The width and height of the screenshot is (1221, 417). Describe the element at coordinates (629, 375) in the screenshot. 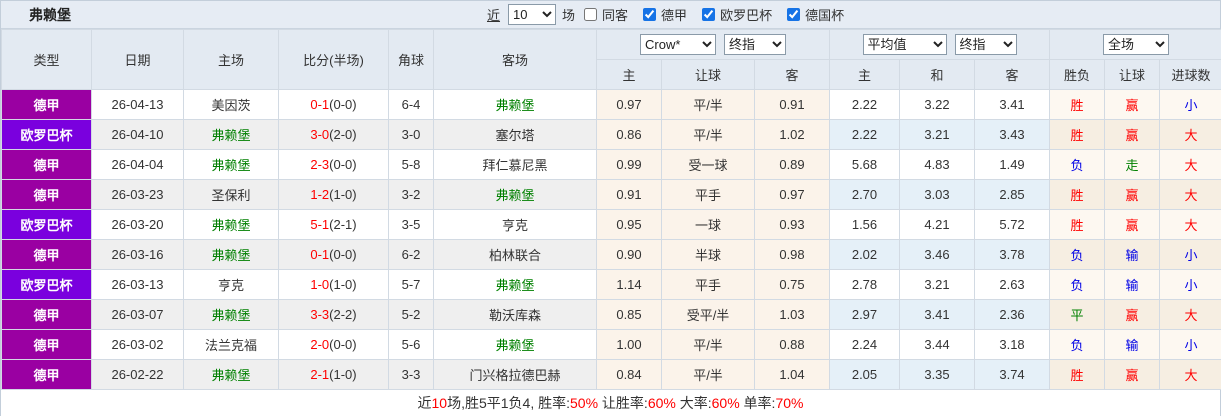

I see `odds-home-value: 0.84` at that location.